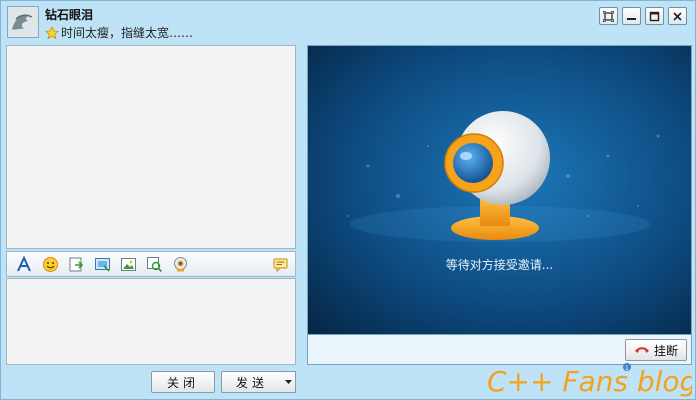 Image resolution: width=696 pixels, height=400 pixels. I want to click on emoji-icon, so click(50, 264).